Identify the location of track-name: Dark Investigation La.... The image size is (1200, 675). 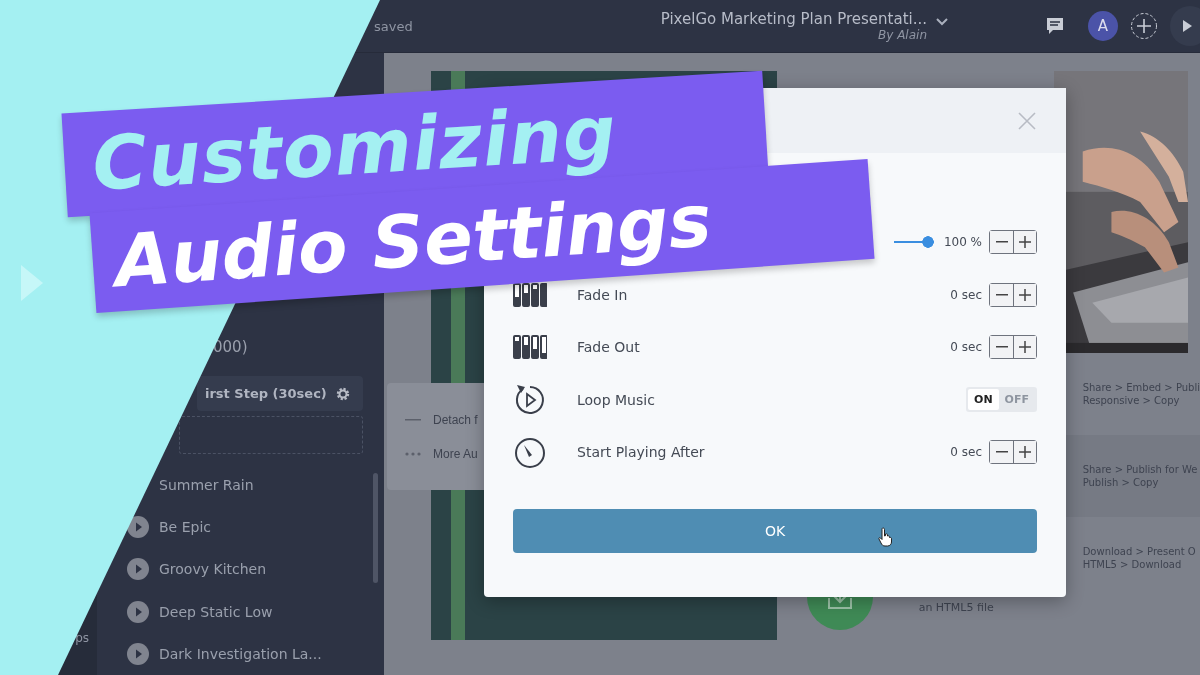
(240, 653).